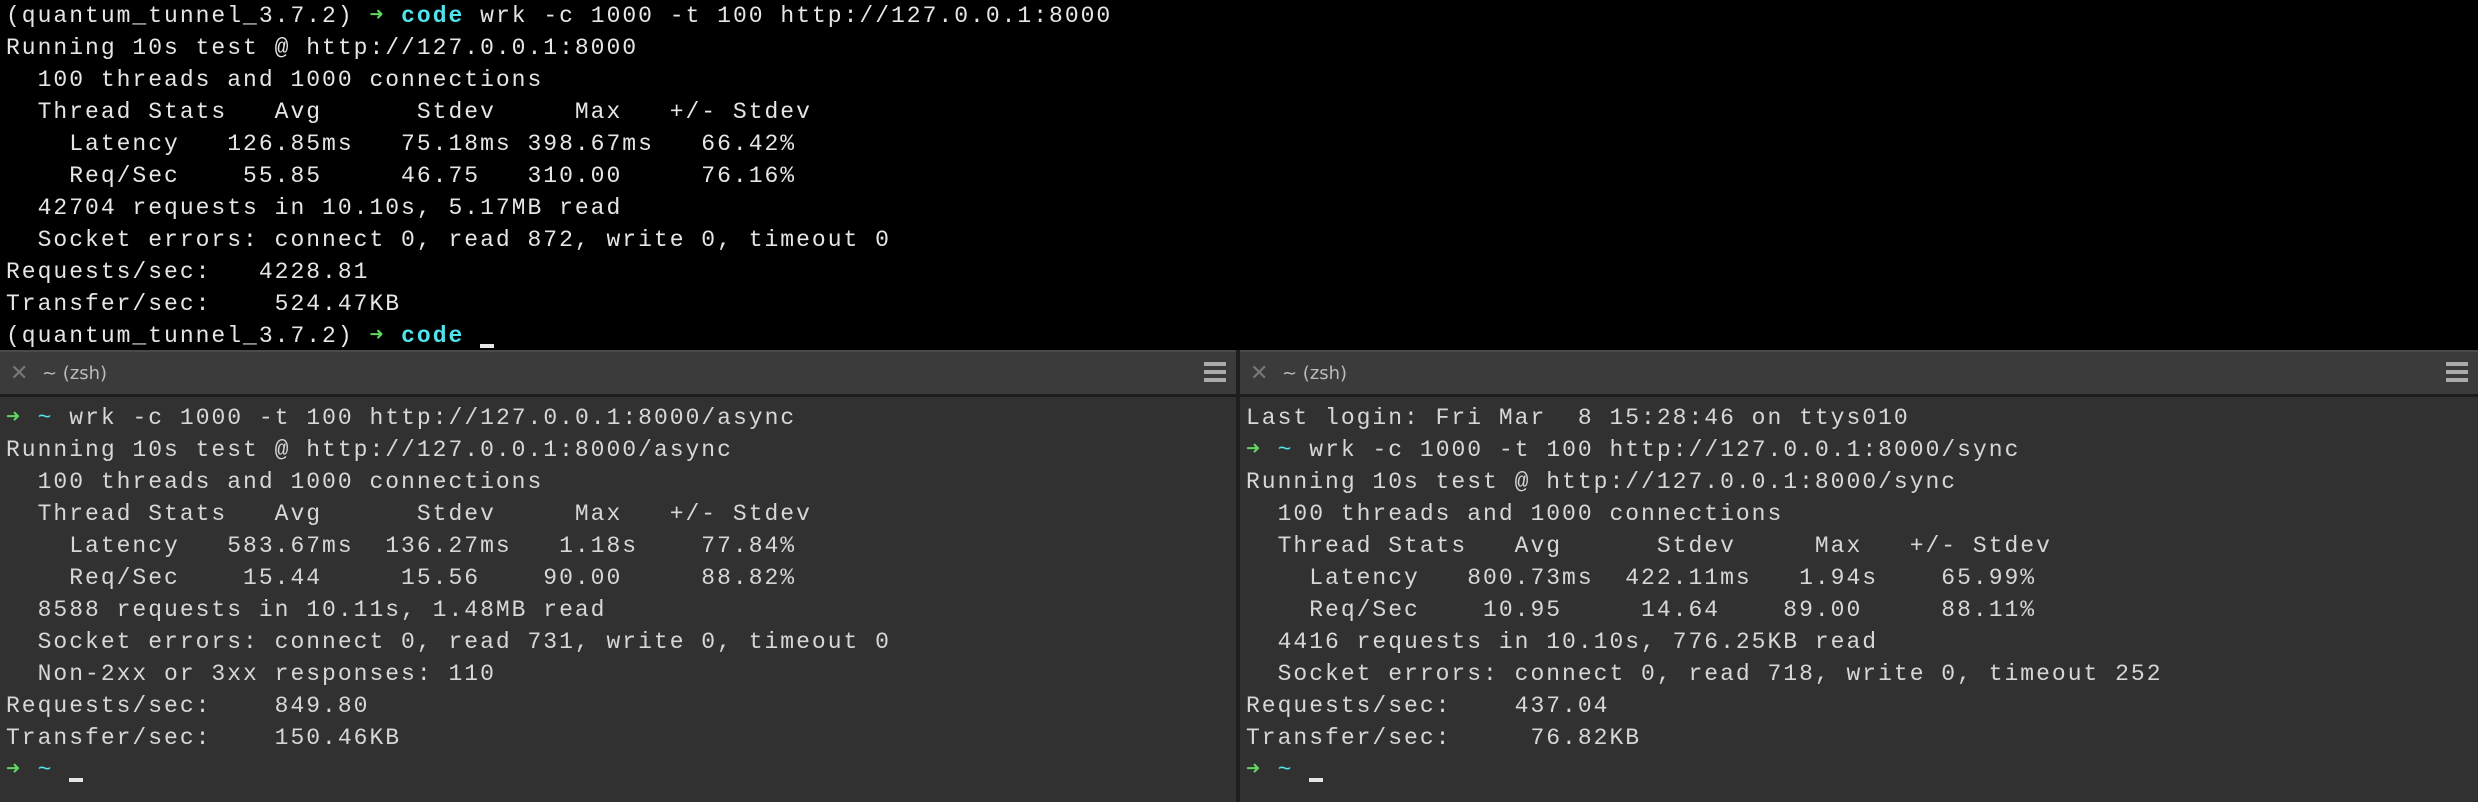 The height and width of the screenshot is (802, 2478). I want to click on prompt-line: (quantum_tunnel_3.7.2) ➜ code, so click(1242, 336).